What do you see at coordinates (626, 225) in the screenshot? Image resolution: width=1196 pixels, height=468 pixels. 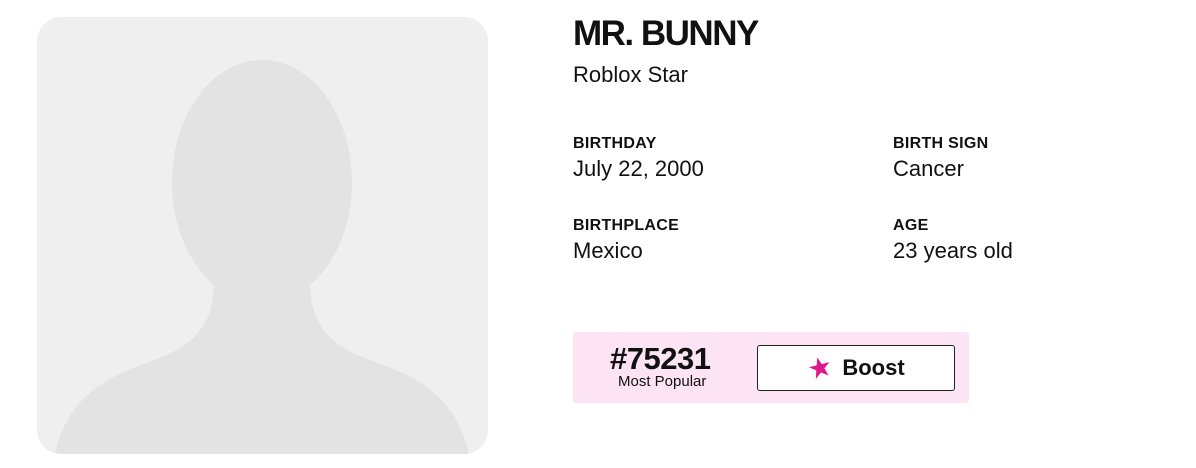 I see `fact-label: BIRTHPLACE` at bounding box center [626, 225].